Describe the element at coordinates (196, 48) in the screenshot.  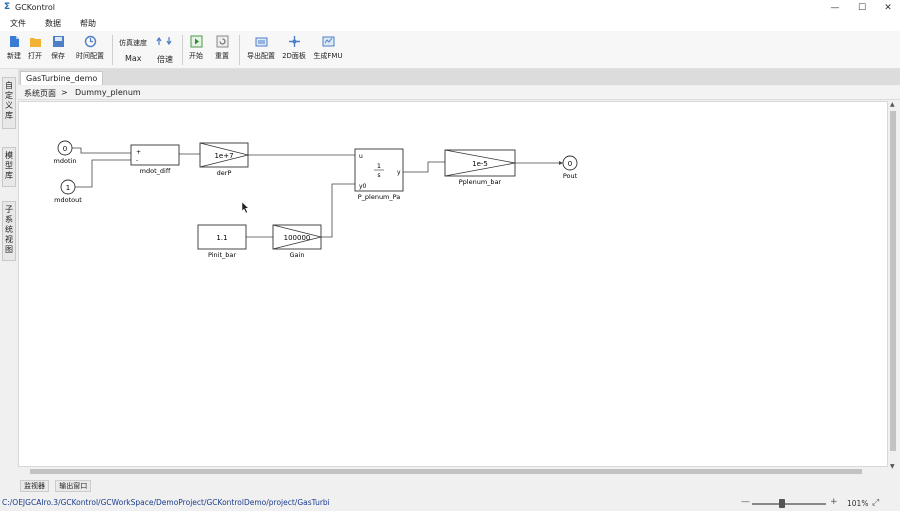
I see `start-button: 开始` at that location.